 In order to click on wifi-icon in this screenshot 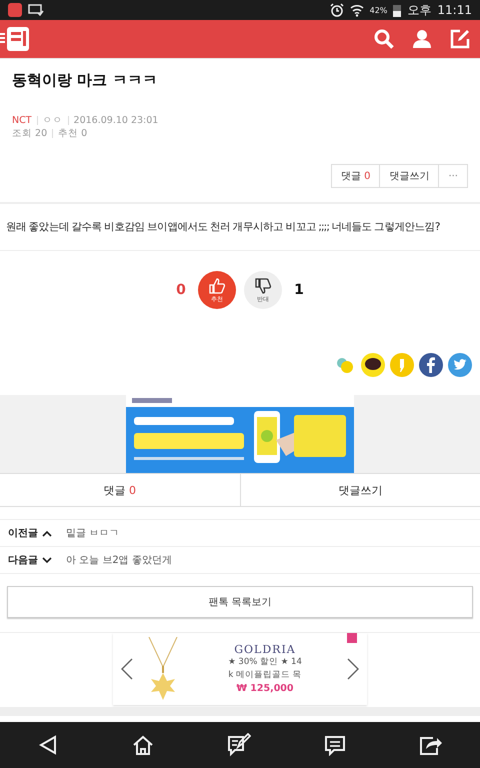, I will do `click(357, 10)`.